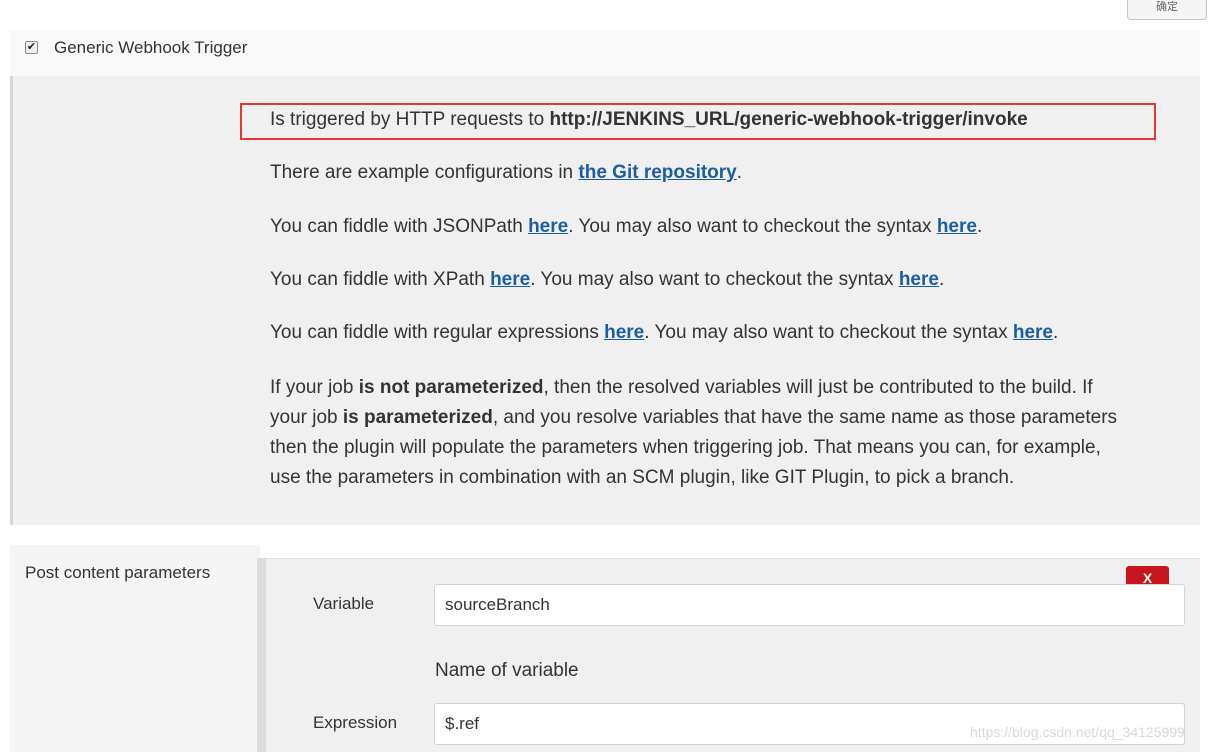 This screenshot has width=1225, height=752. Describe the element at coordinates (31, 47) in the screenshot. I see `generic-webhook-trigger-checkbox: ✔` at that location.